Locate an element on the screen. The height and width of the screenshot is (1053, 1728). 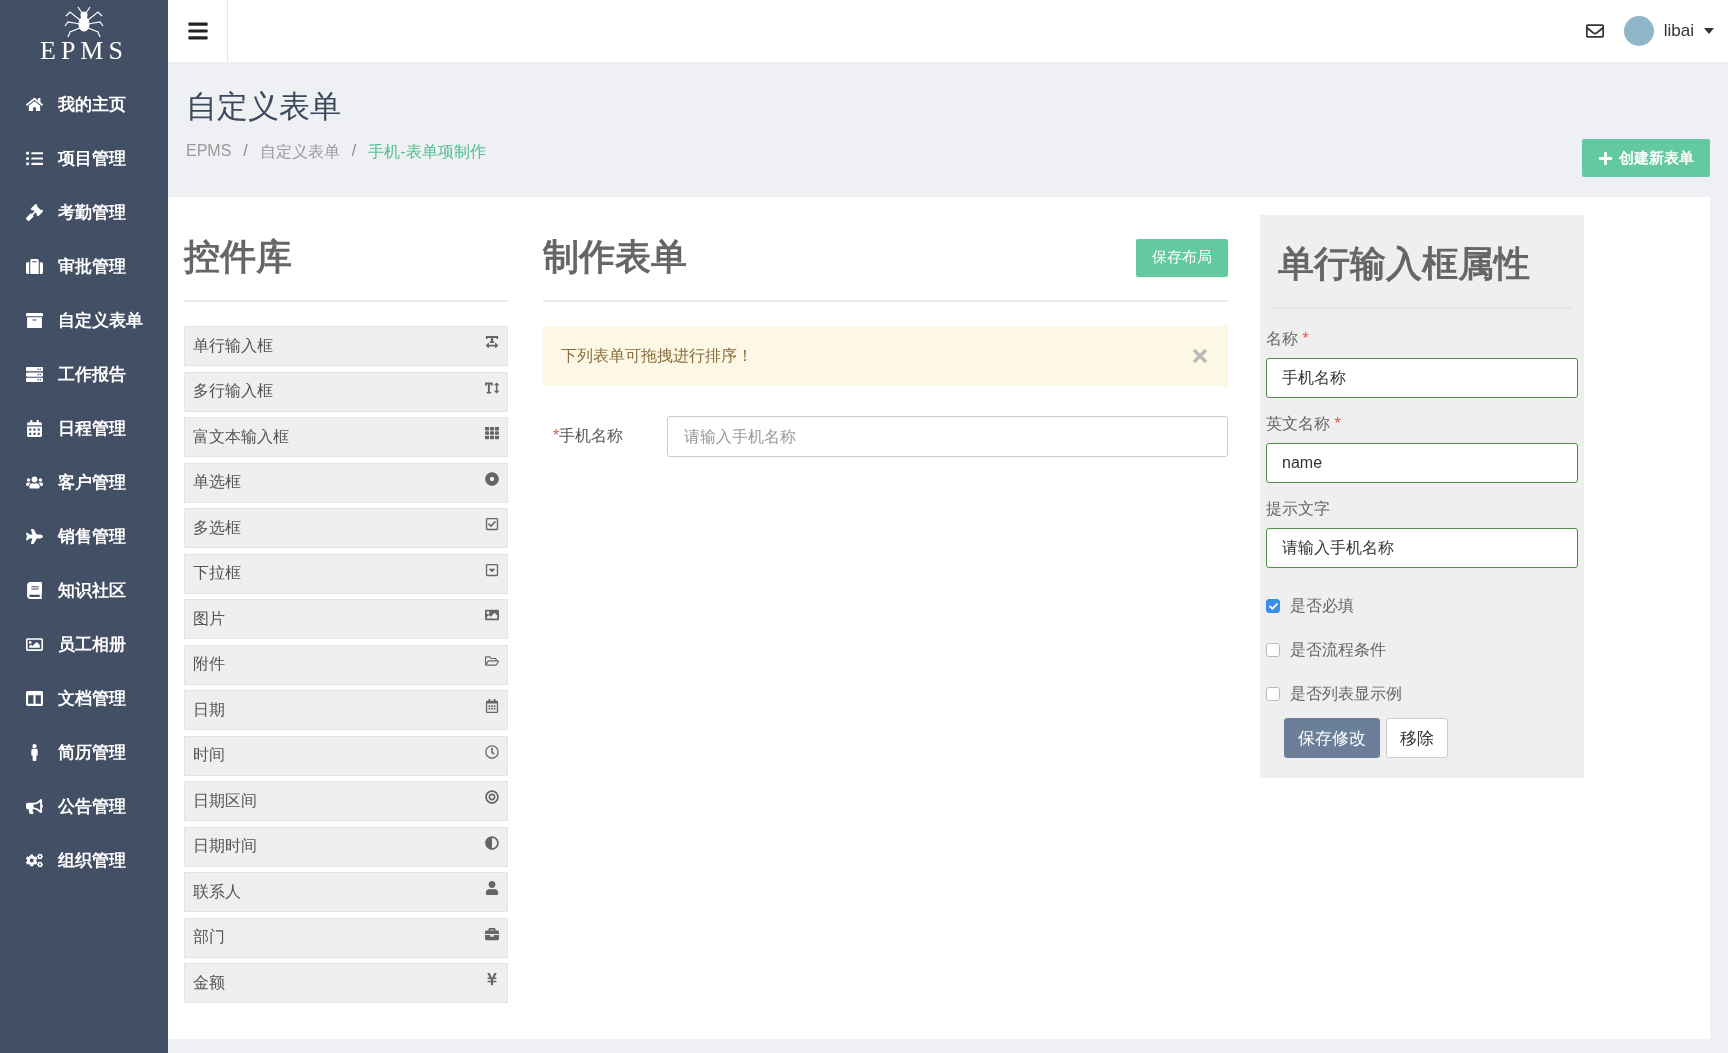
dropdown-icon is located at coordinates (492, 569).